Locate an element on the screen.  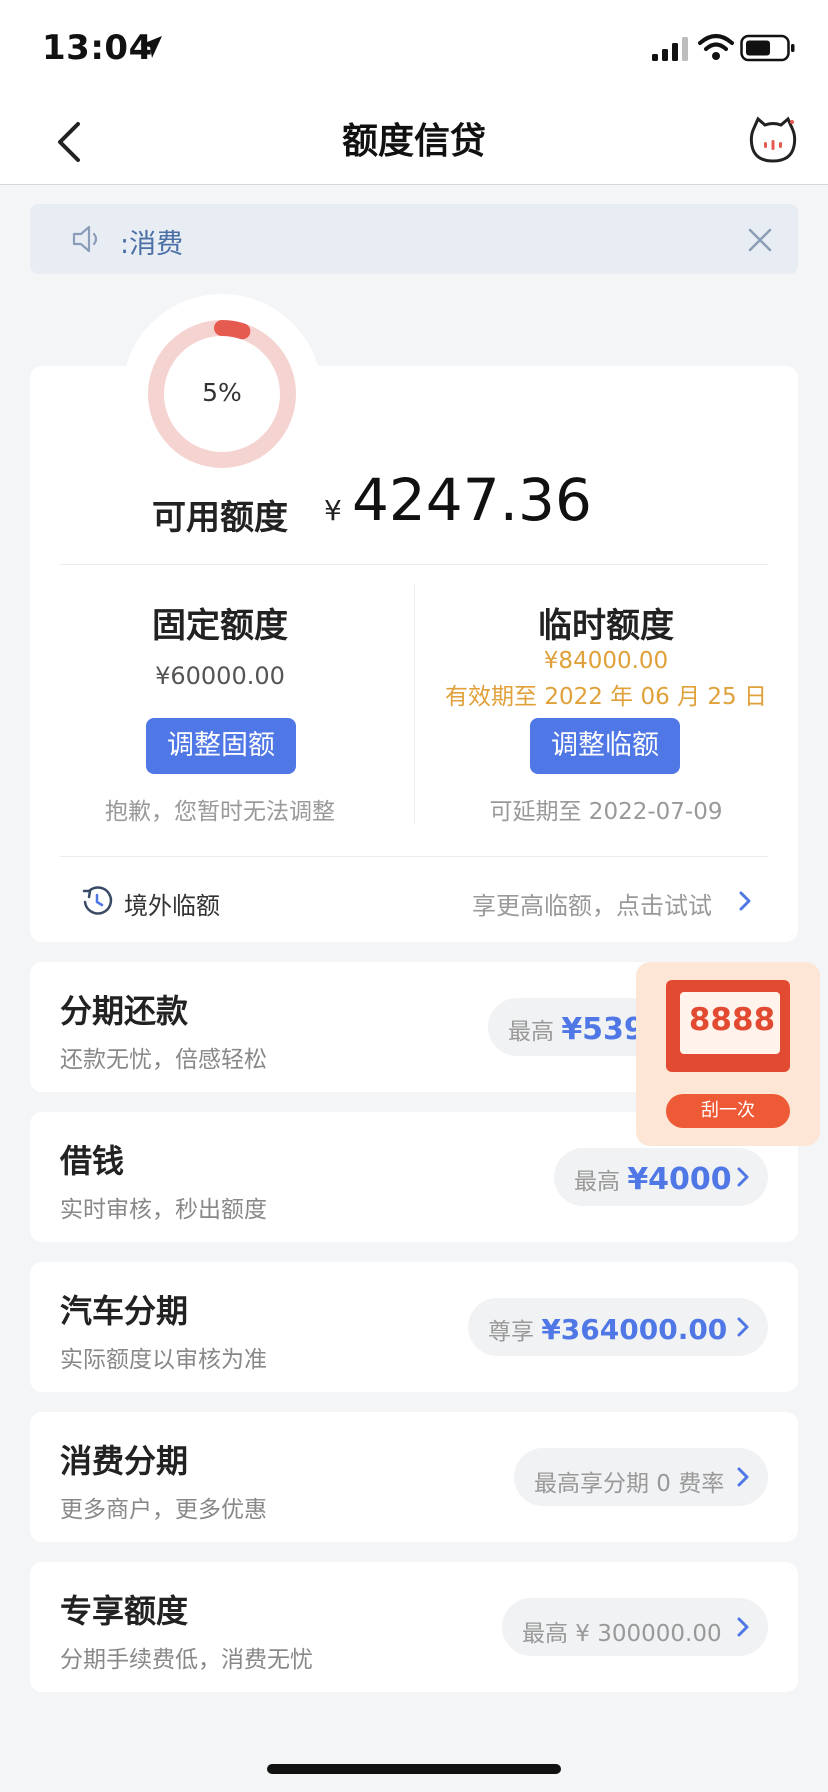
home-indicator is located at coordinates (414, 1769).